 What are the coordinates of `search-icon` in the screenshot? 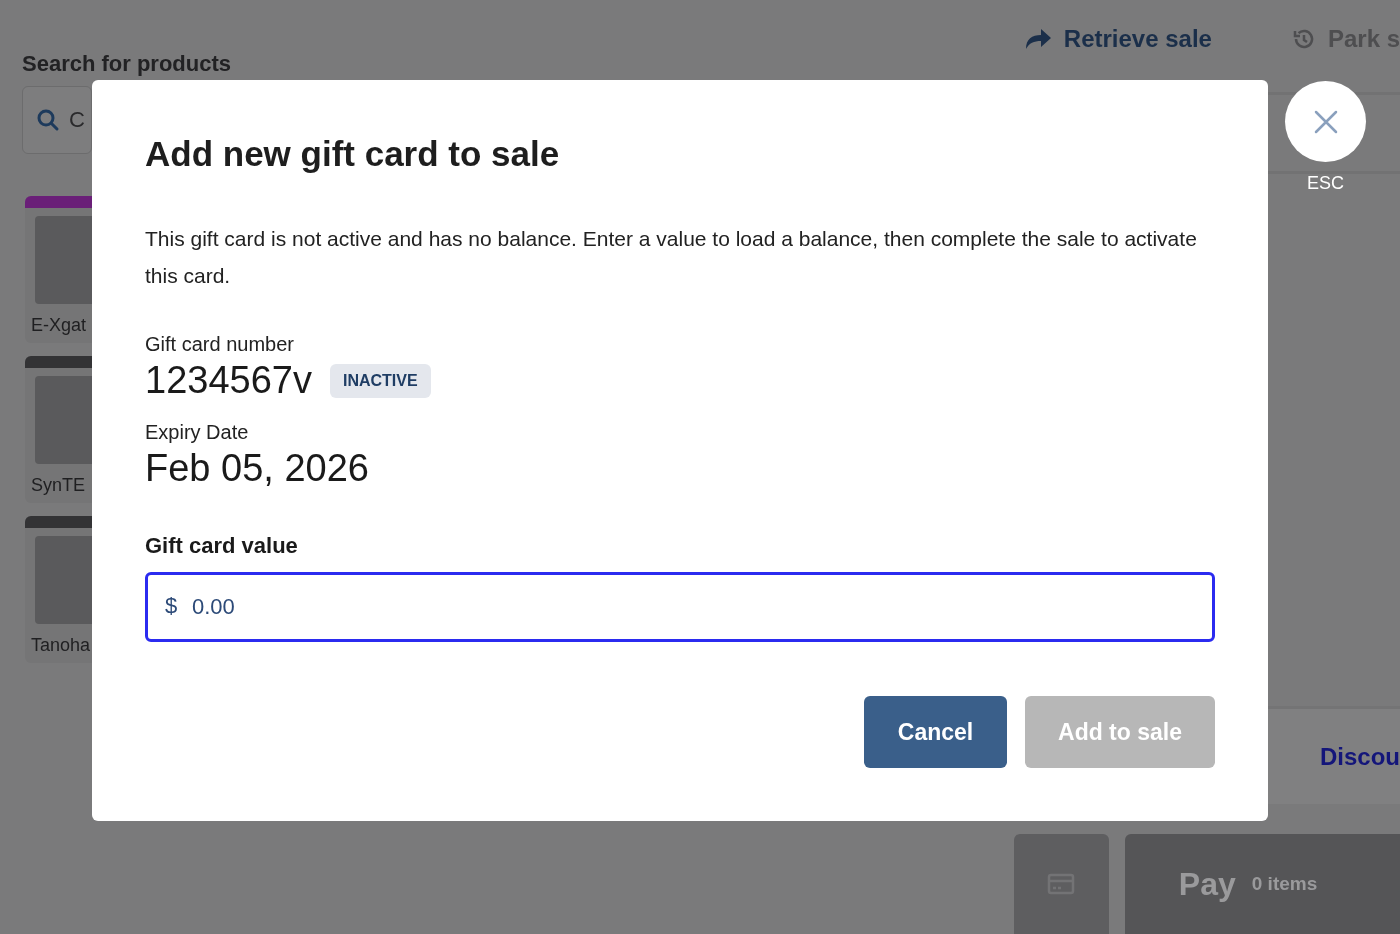 It's located at (48, 119).